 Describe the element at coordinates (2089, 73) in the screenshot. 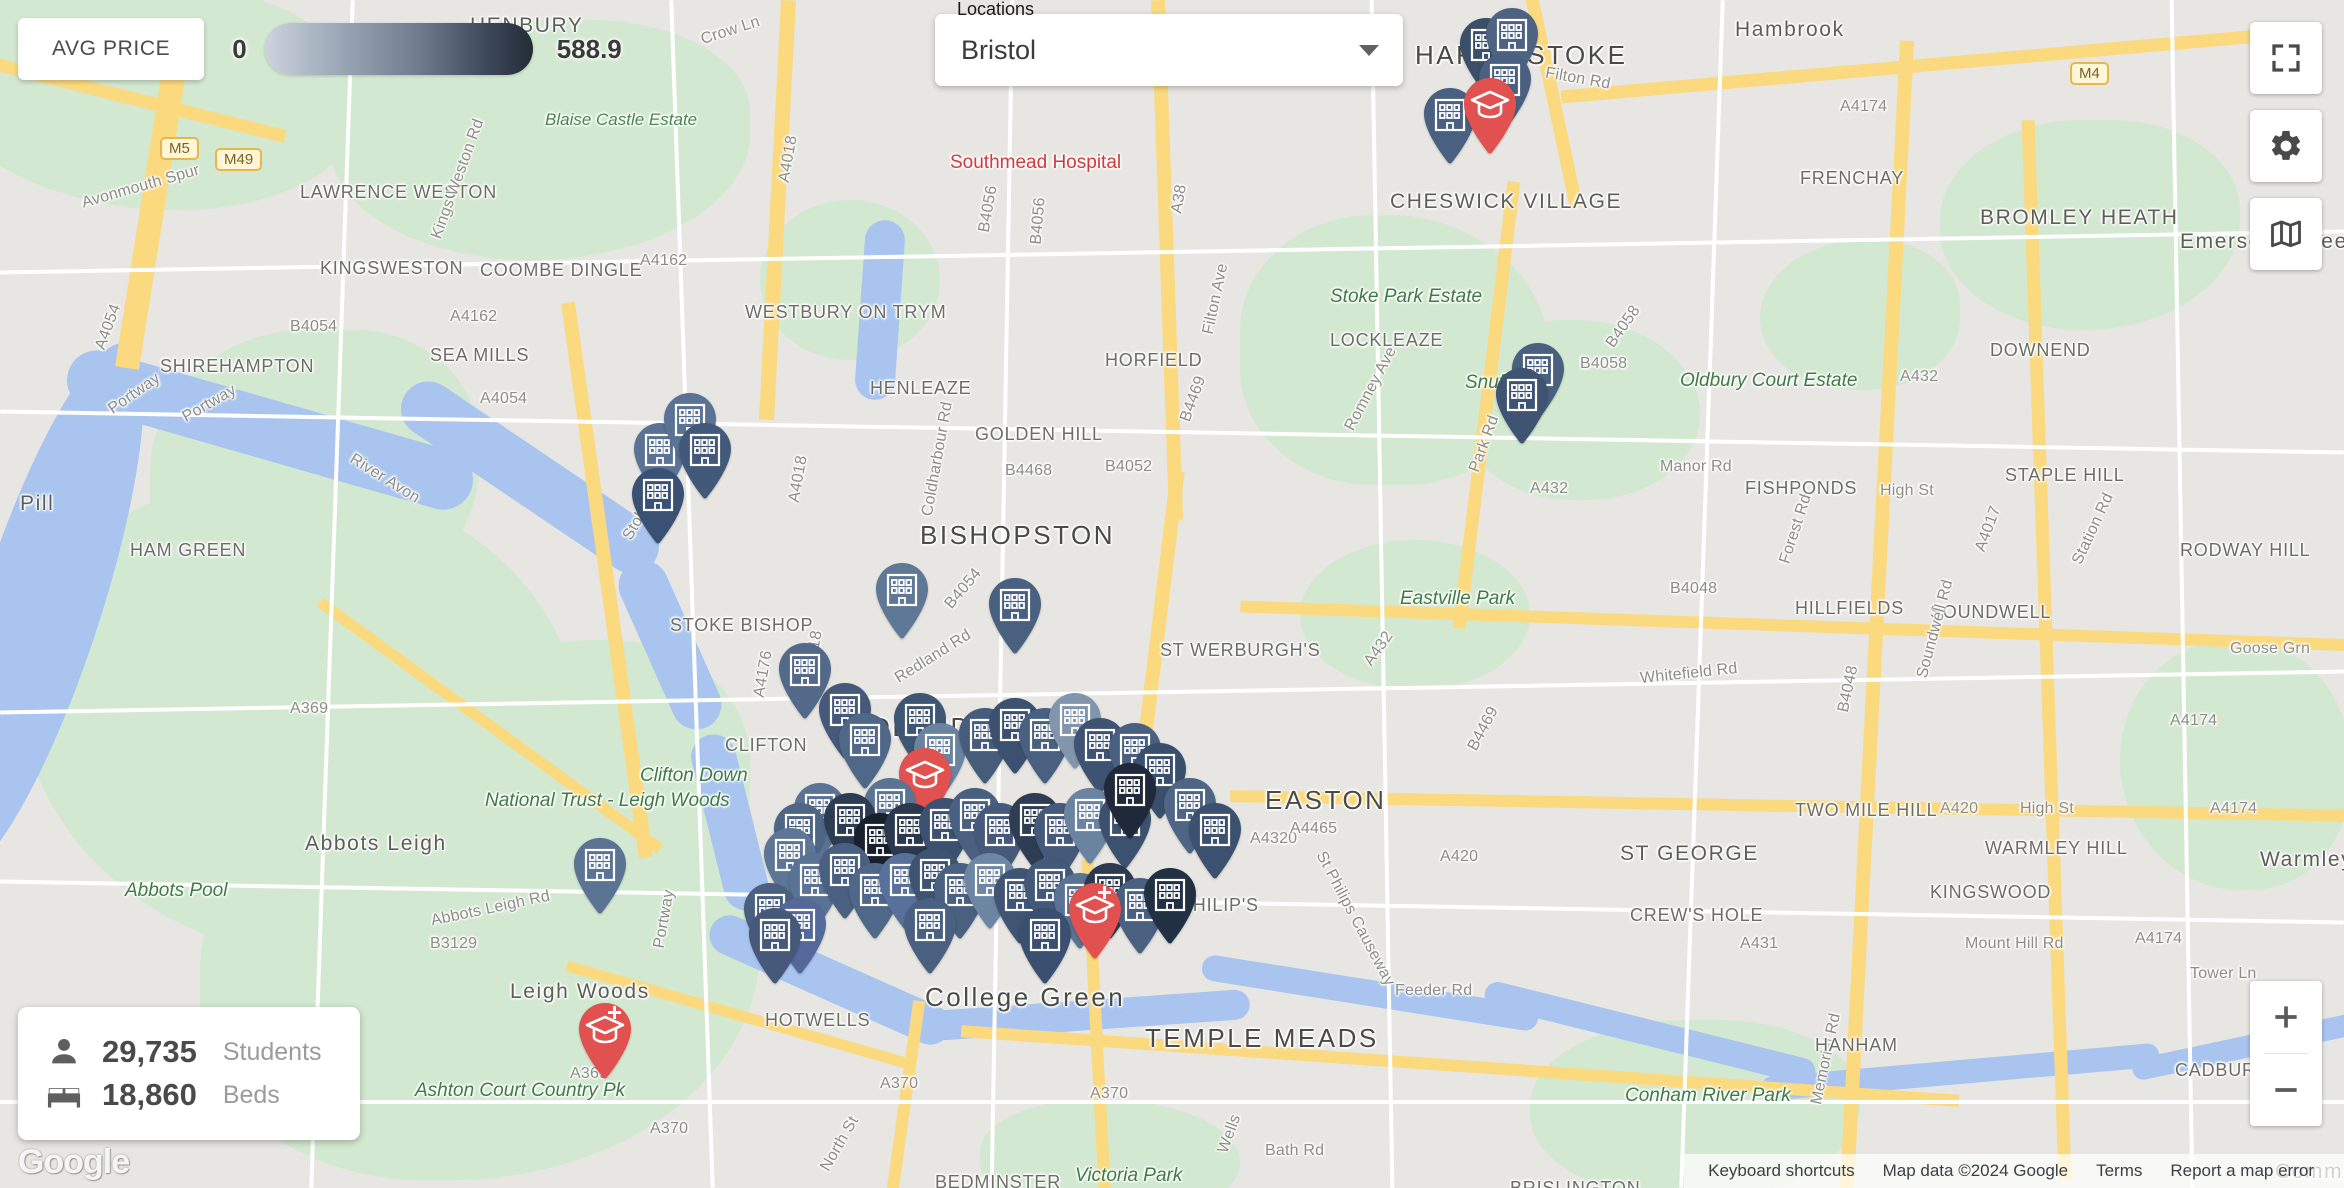

I see `map-place-label: M4` at that location.